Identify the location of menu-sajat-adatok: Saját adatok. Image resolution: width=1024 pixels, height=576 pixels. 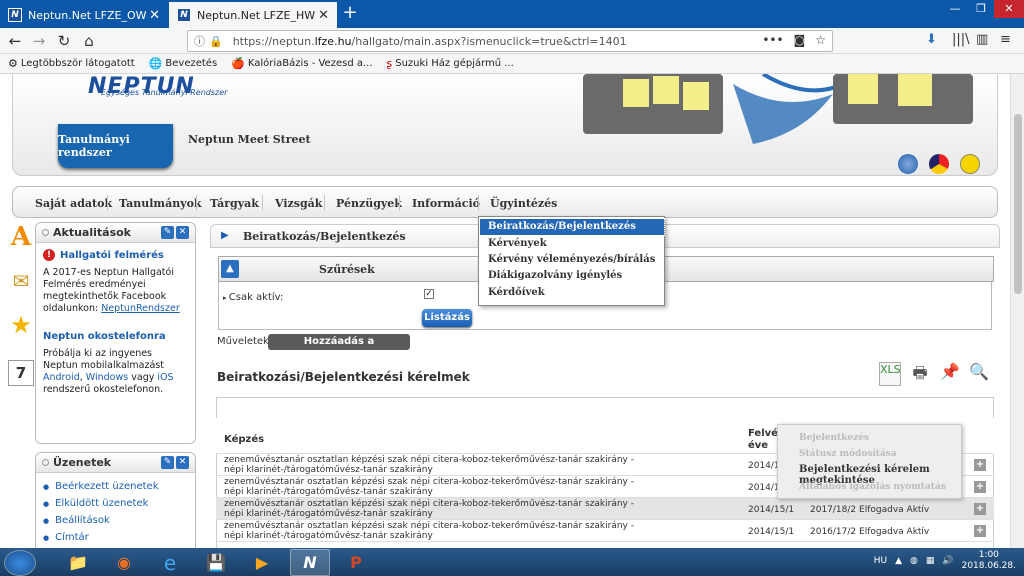
(73, 203).